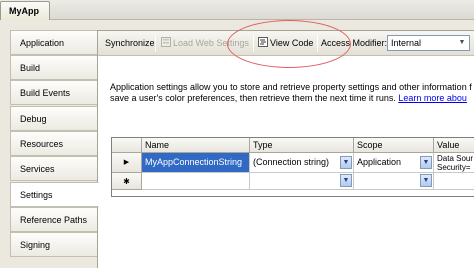 This screenshot has height=268, width=474. What do you see at coordinates (196, 181) in the screenshot?
I see `new-setting-name-cell` at bounding box center [196, 181].